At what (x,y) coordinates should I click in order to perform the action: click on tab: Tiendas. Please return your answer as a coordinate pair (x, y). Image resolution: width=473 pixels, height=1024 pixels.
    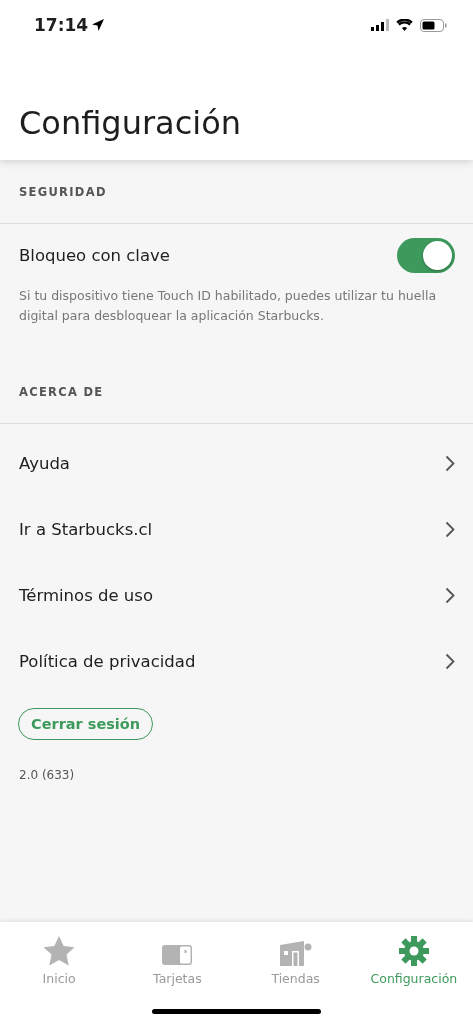
    Looking at the image, I should click on (295, 958).